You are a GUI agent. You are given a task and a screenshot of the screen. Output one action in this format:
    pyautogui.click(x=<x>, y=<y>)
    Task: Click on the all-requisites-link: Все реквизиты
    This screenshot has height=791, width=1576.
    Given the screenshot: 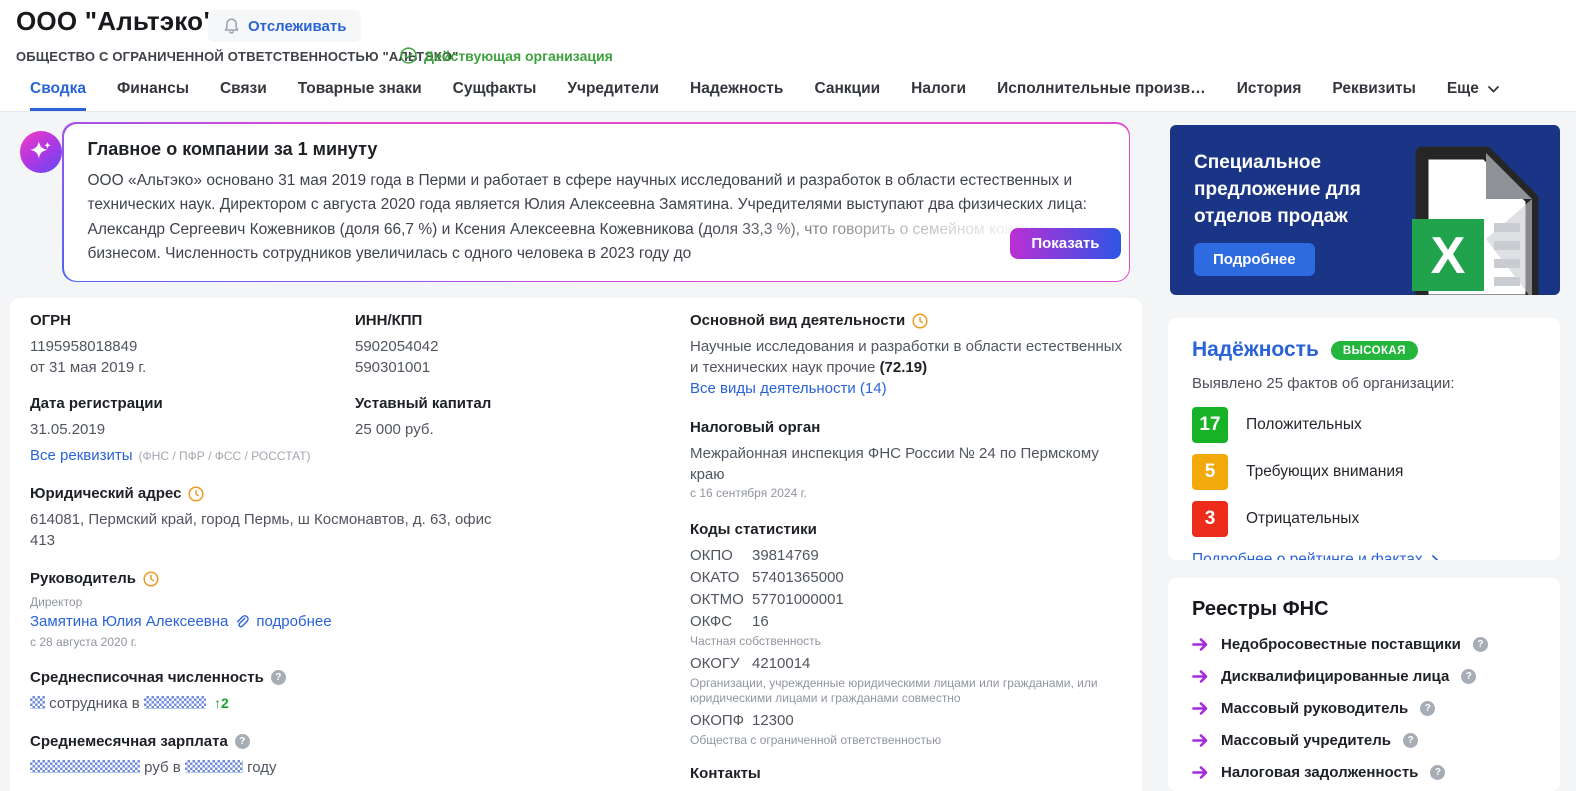 What is the action you would take?
    pyautogui.click(x=81, y=455)
    